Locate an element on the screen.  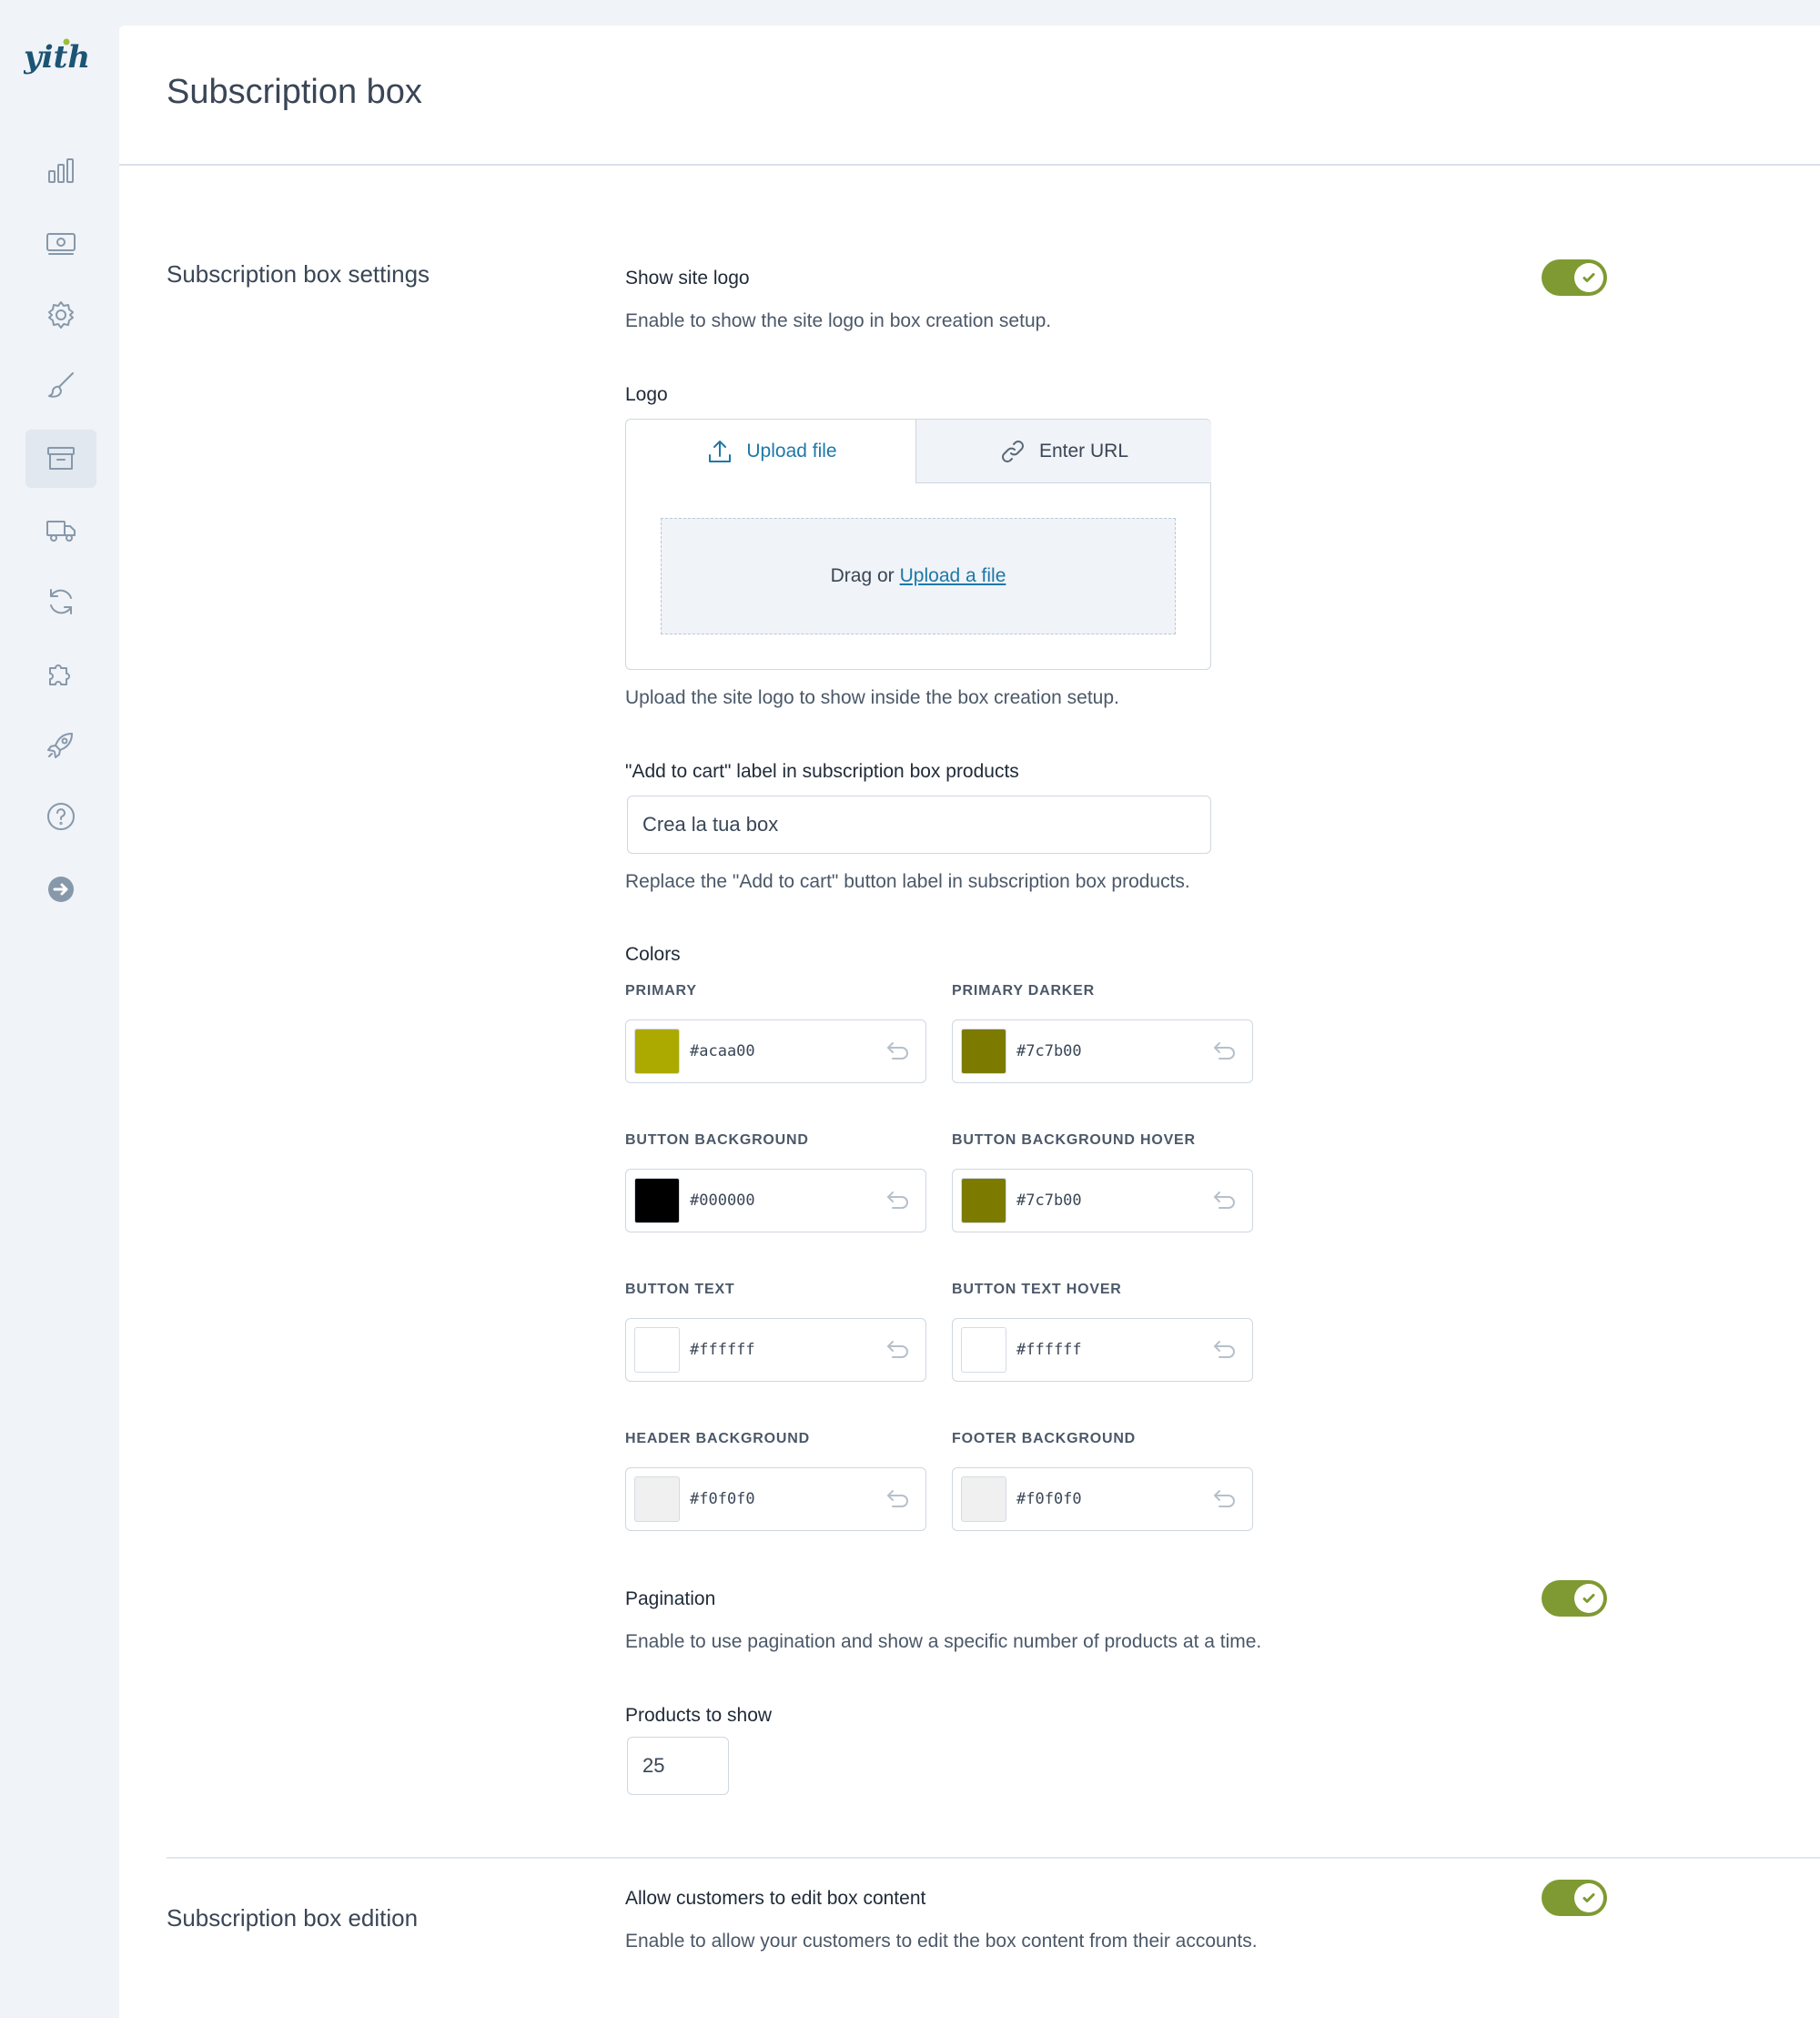
nav-settings-icon is located at coordinates (61, 315).